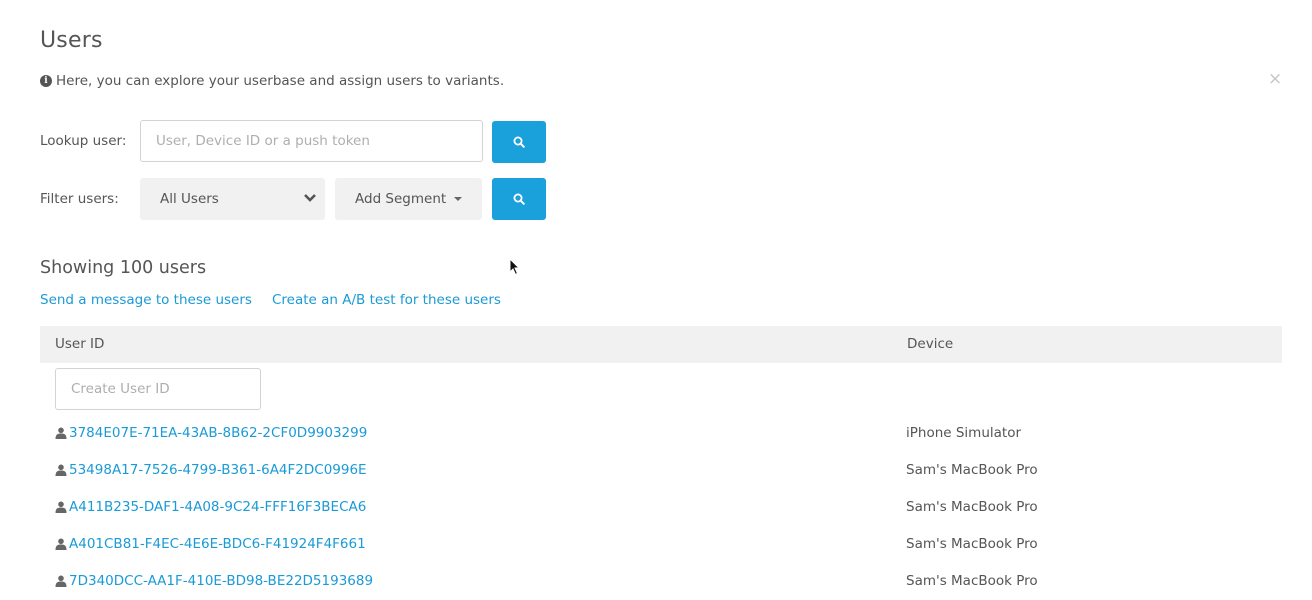 This screenshot has height=600, width=1312. I want to click on info-circle-icon: i, so click(46, 81).